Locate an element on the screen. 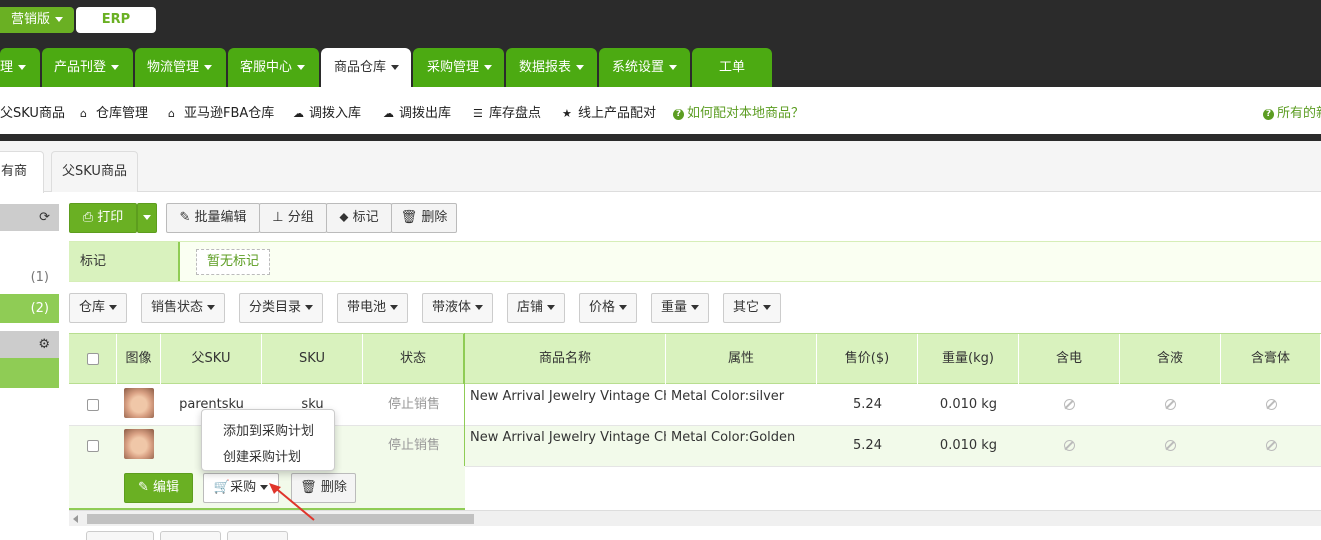 This screenshot has width=1321, height=540. delete-button: 🗑 删除 is located at coordinates (424, 218).